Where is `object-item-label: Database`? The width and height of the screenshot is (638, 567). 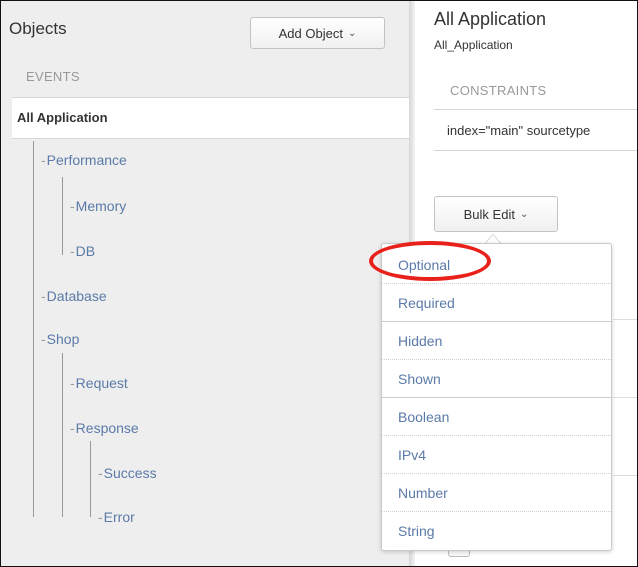 object-item-label: Database is located at coordinates (76, 296).